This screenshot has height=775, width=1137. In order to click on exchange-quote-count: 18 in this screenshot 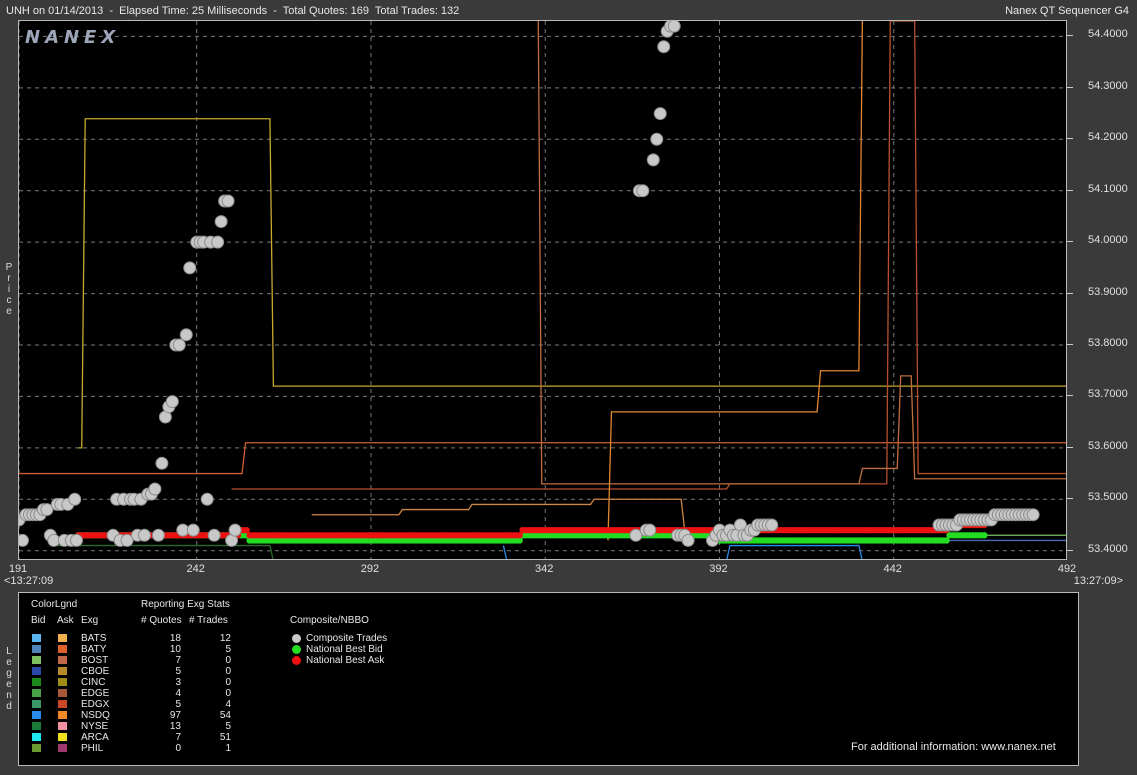, I will do `click(175, 638)`.